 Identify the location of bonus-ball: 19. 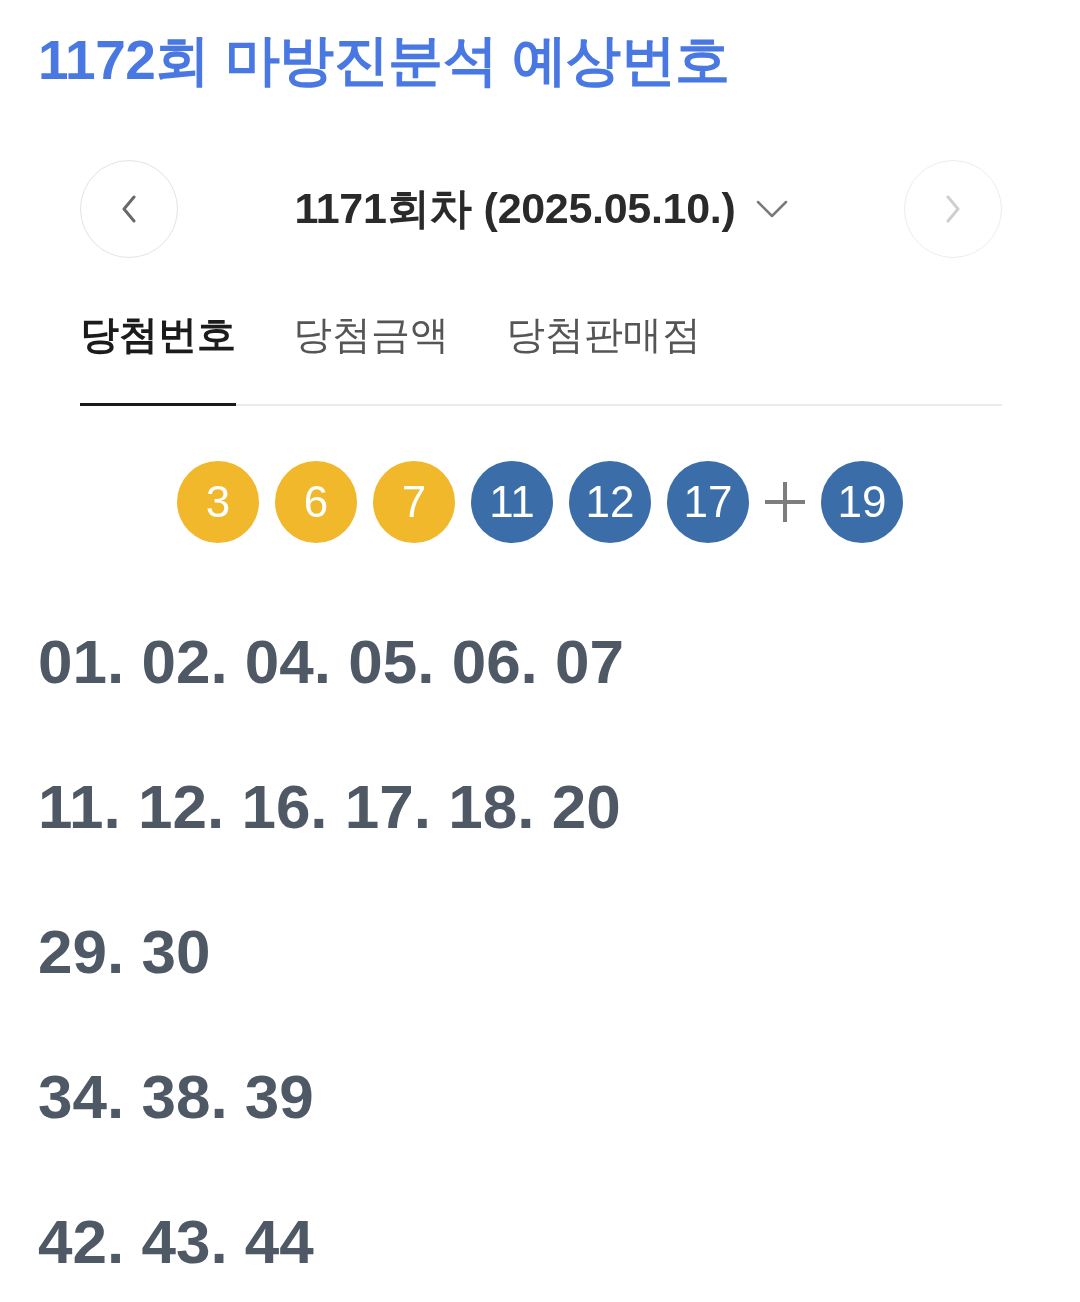
(862, 502).